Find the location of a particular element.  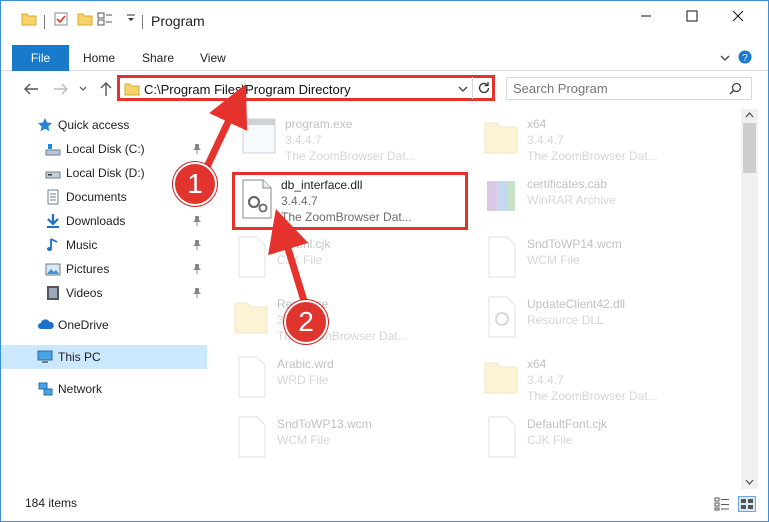

maximize-button is located at coordinates (692, 16).